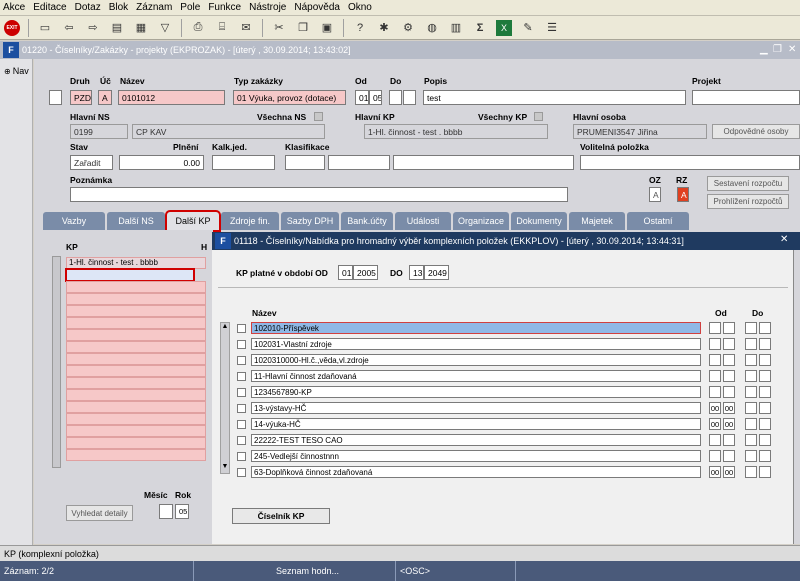 The height and width of the screenshot is (581, 800). What do you see at coordinates (456, 131) in the screenshot?
I see `hlavni-kp-field: 1-Hl. činnost - test . bbbb` at bounding box center [456, 131].